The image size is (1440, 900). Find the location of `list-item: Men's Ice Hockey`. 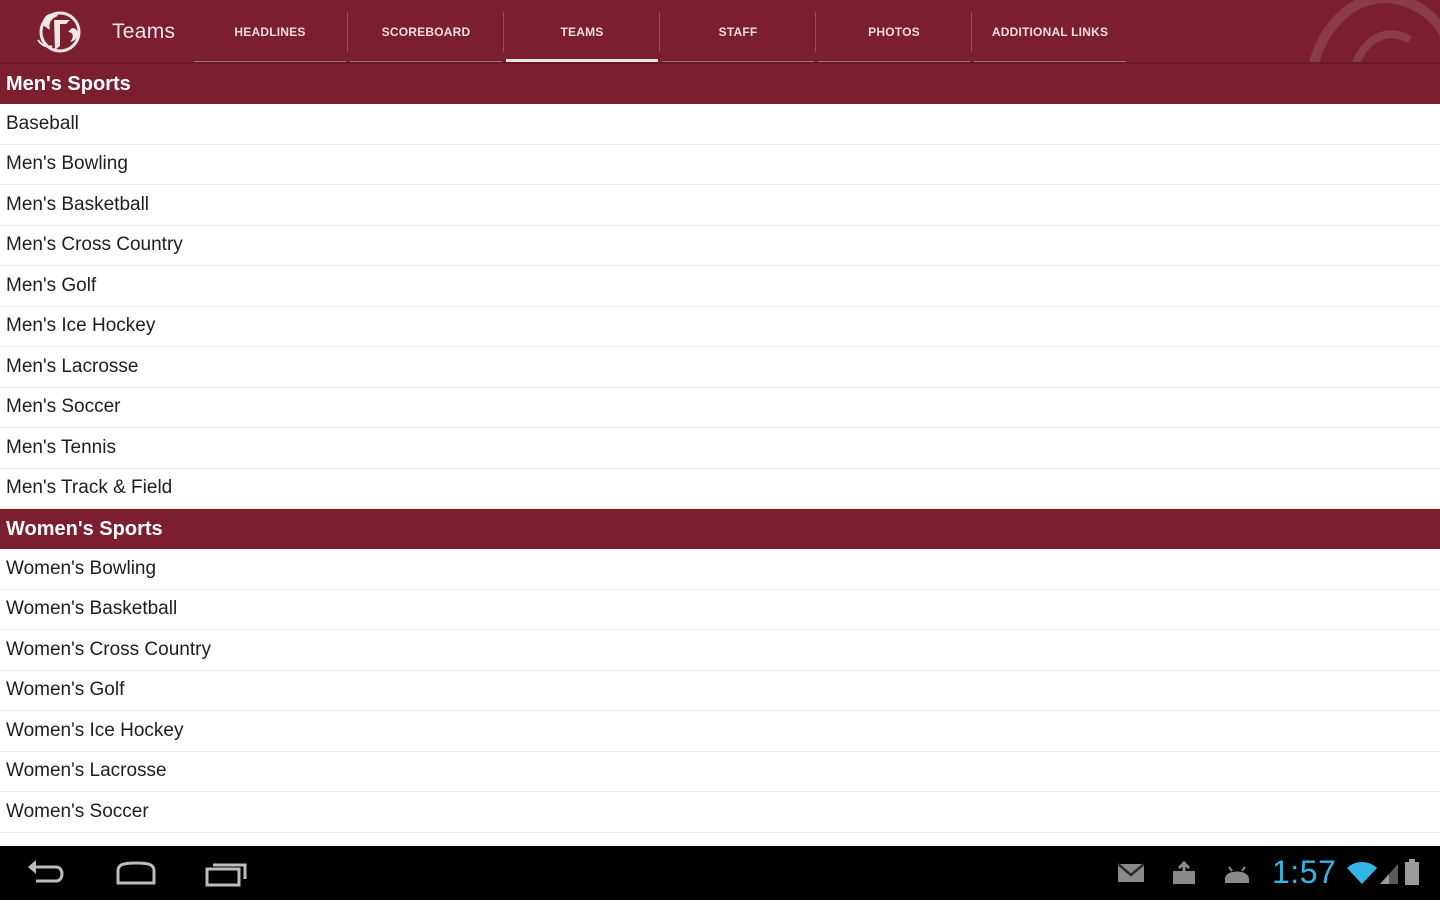

list-item: Men's Ice Hockey is located at coordinates (720, 326).